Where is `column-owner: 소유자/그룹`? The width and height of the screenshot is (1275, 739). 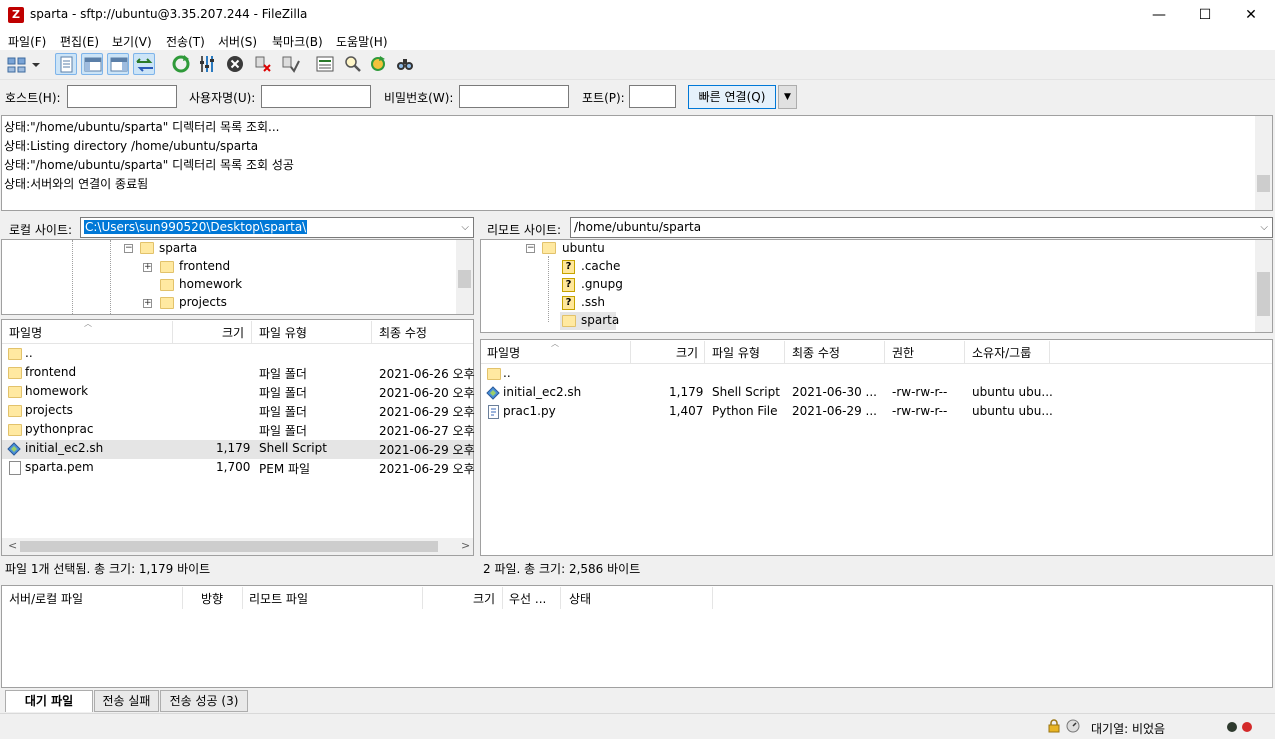 column-owner: 소유자/그룹 is located at coordinates (1001, 352).